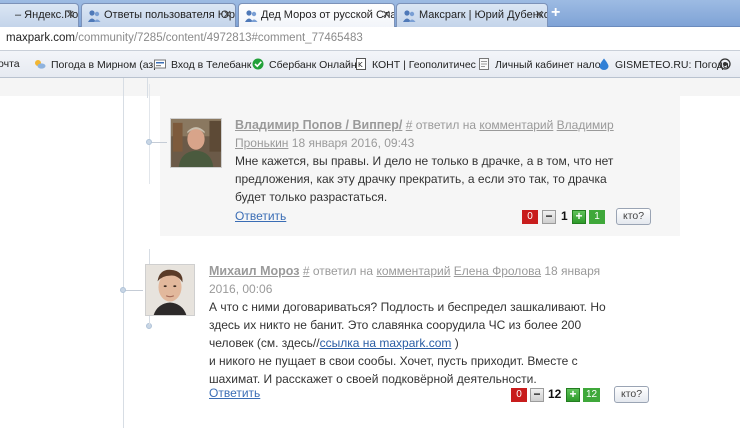  I want to click on tab-label: Дед Мороз от русской Славы, so click(327, 15).